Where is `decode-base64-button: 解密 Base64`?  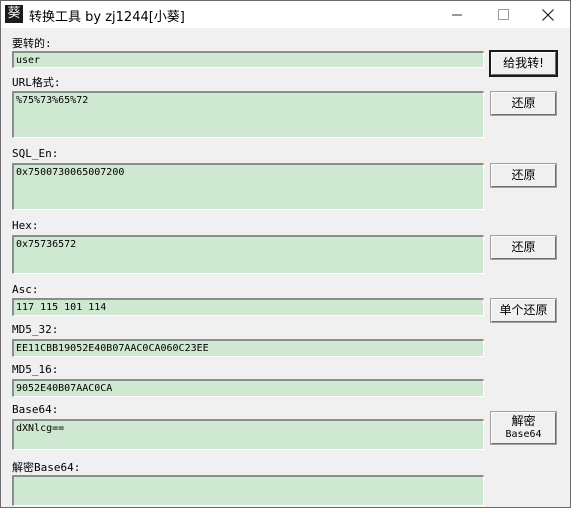 decode-base64-button: 解密 Base64 is located at coordinates (523, 428).